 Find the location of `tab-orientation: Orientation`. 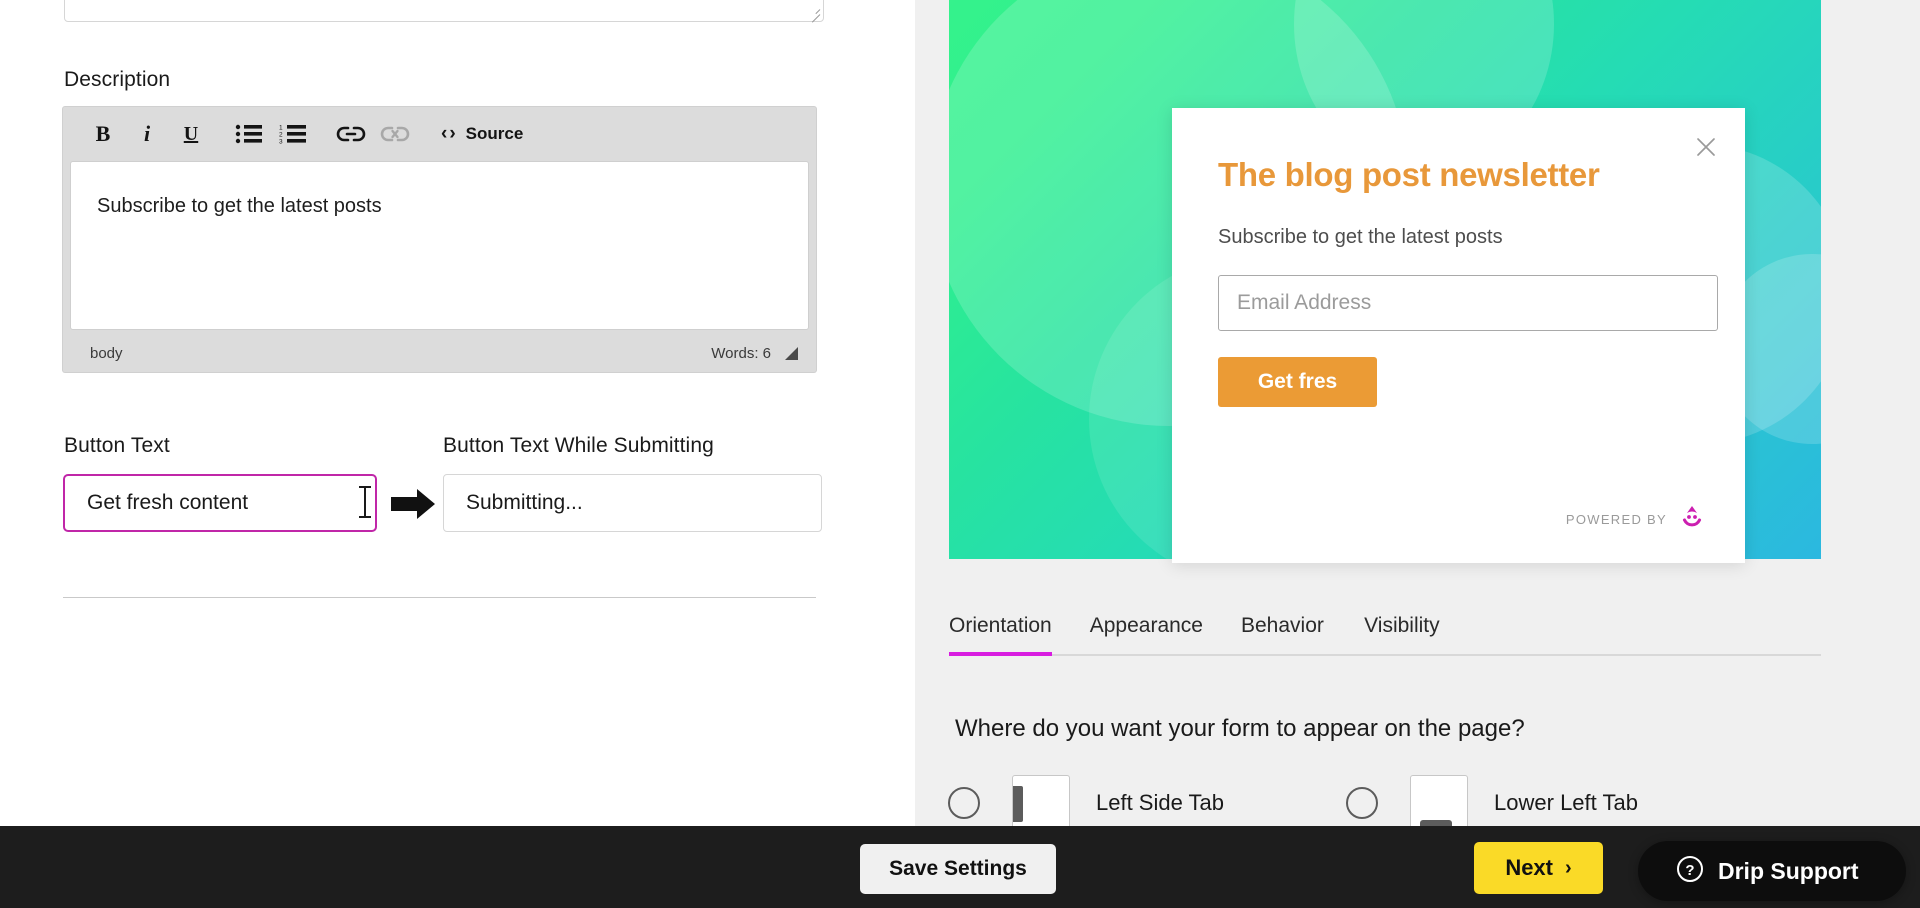

tab-orientation: Orientation is located at coordinates (1000, 629).